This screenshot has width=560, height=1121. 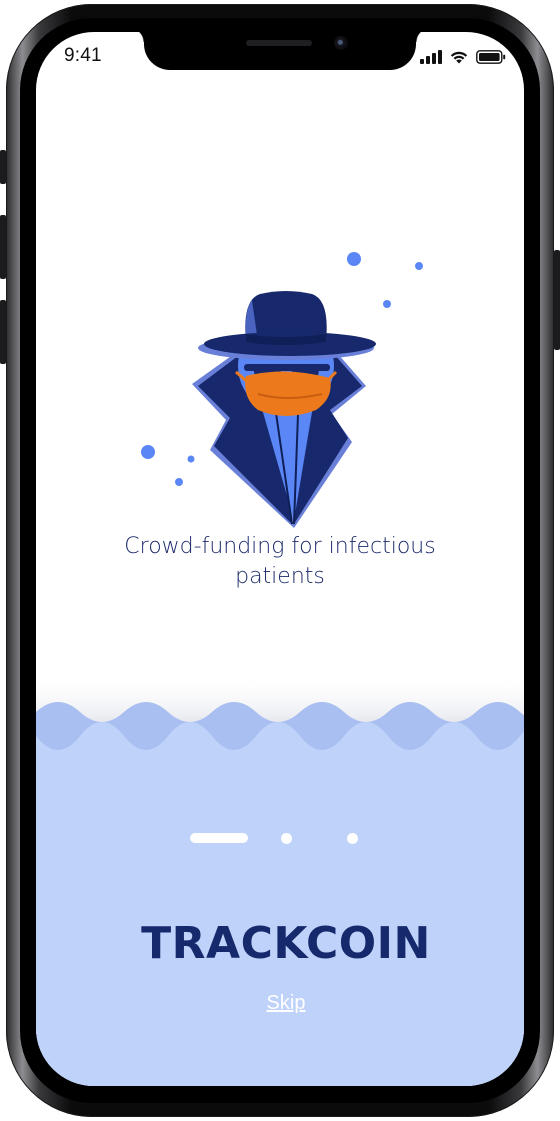 I want to click on notch, so click(x=280, y=51).